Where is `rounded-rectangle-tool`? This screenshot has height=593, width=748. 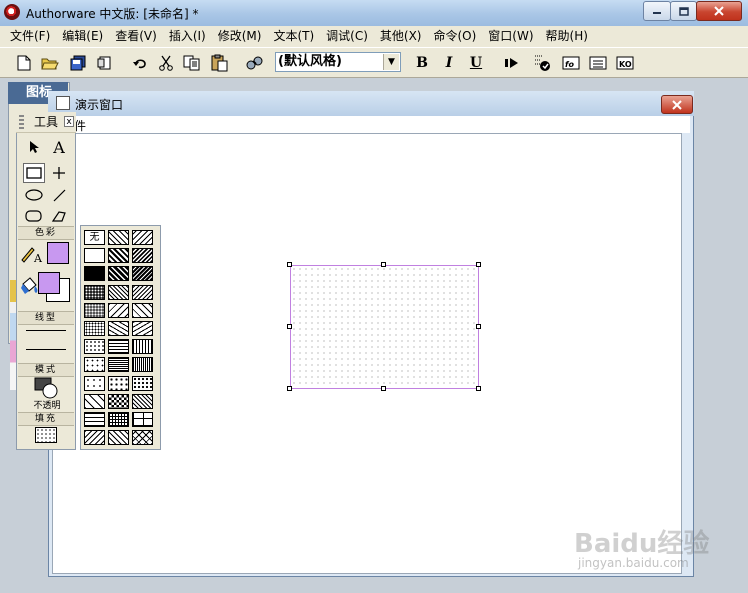
rounded-rectangle-tool is located at coordinates (34, 216).